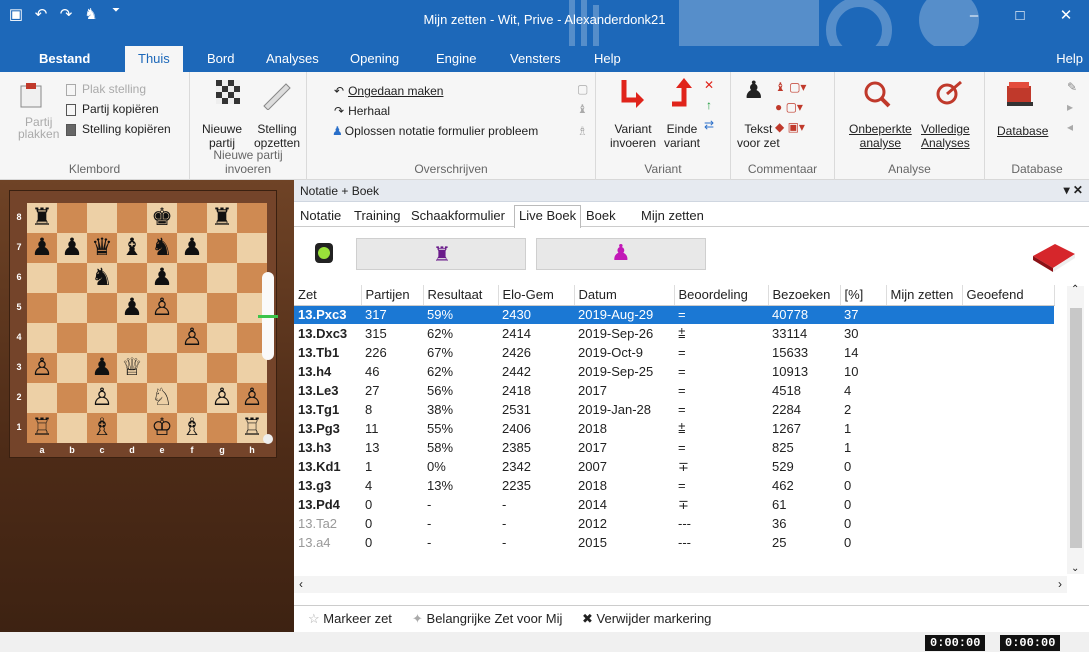  I want to click on square-e8: ♚, so click(162, 218).